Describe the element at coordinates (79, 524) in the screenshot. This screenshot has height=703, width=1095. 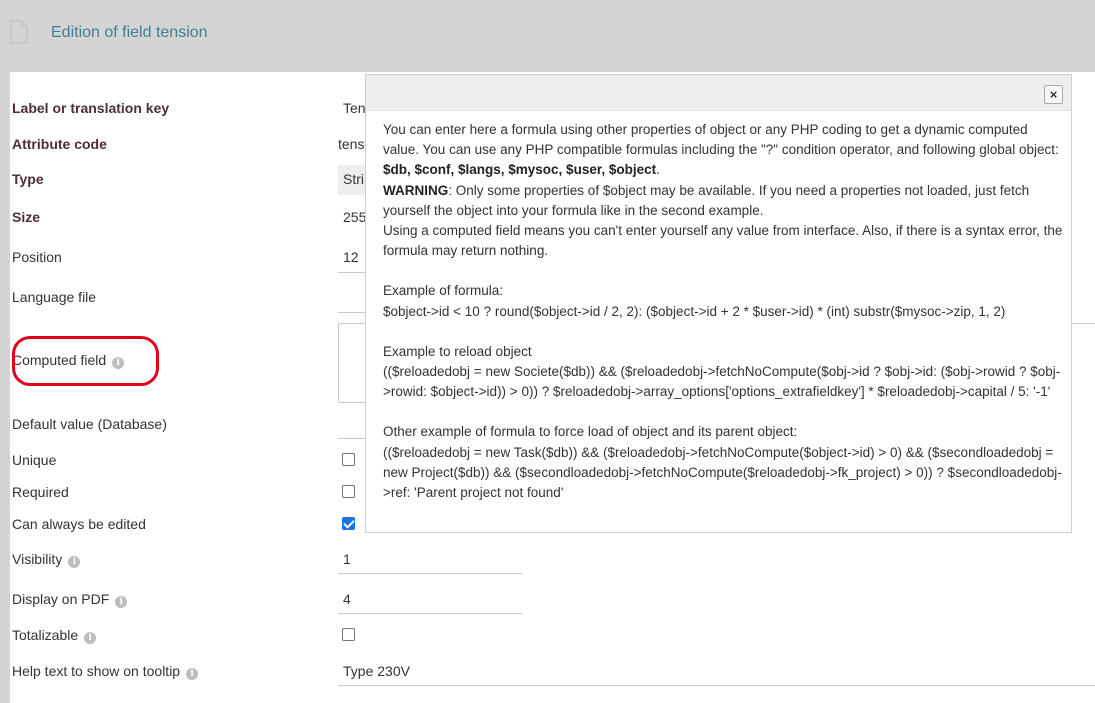
I see `can-always-be-edited-label: Can always be edited` at that location.